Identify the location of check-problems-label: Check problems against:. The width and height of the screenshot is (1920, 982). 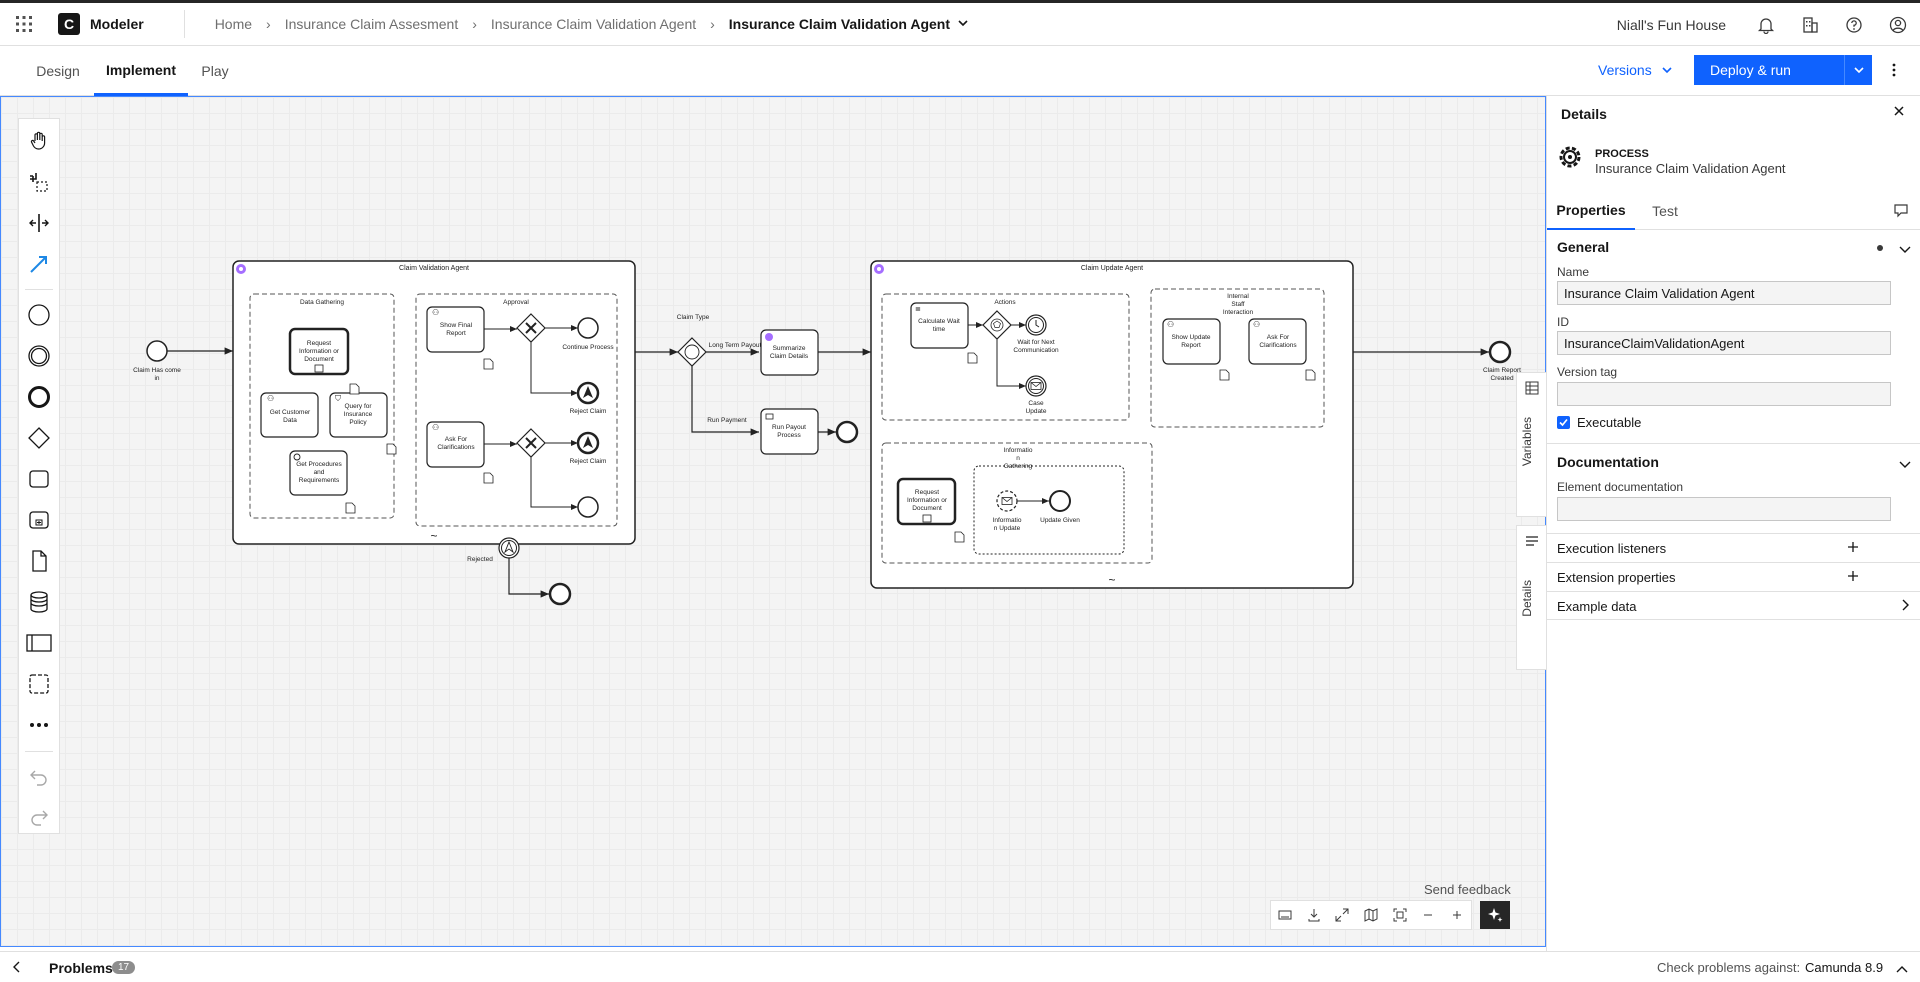
(1729, 967).